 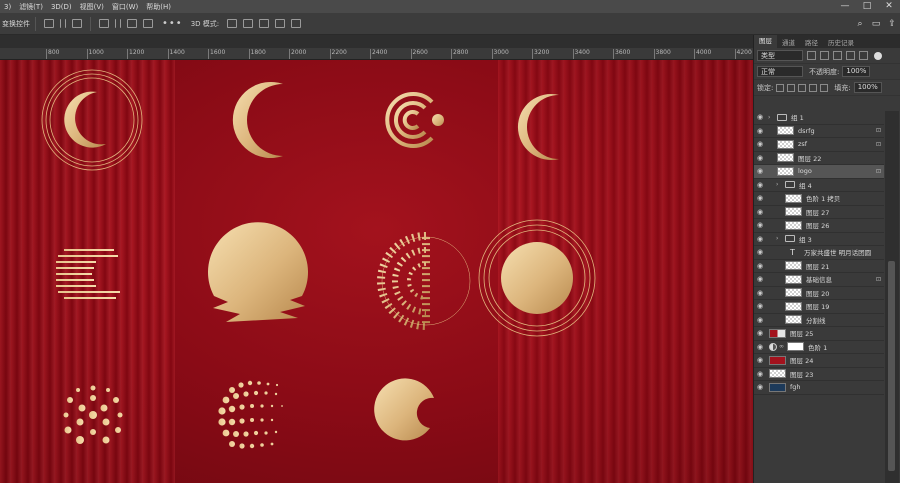 I want to click on search-icon: ⌕, so click(x=860, y=24).